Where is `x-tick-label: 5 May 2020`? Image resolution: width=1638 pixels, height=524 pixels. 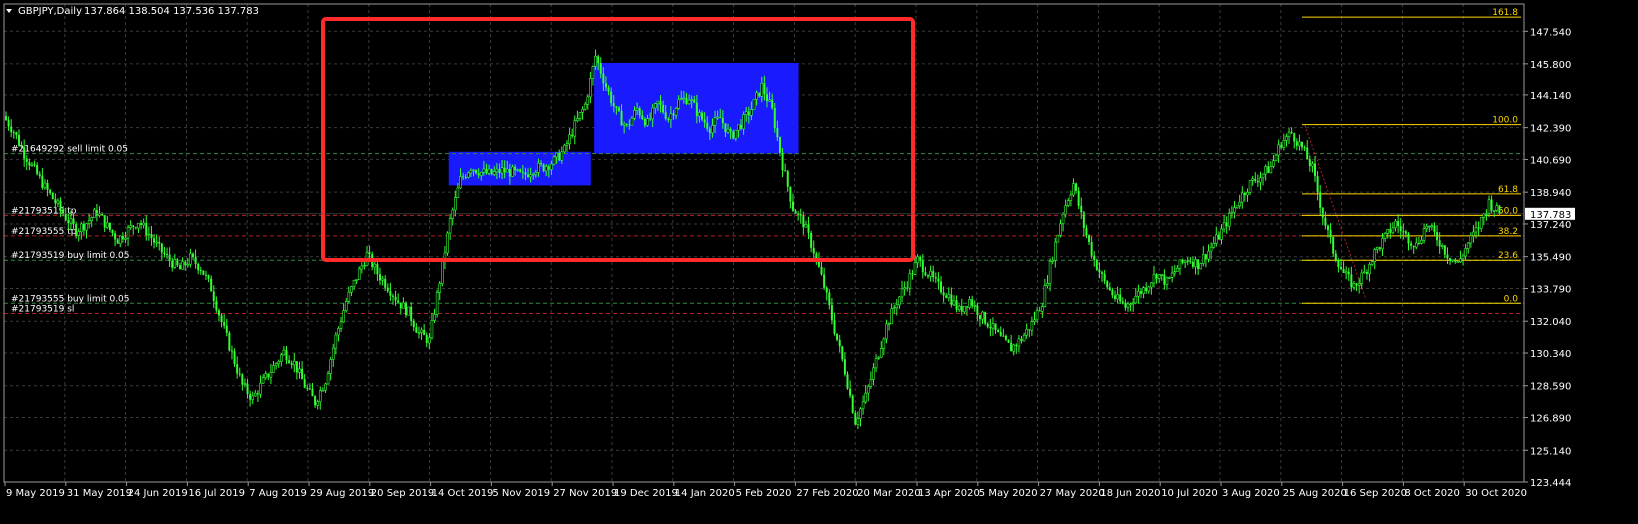 x-tick-label: 5 May 2020 is located at coordinates (1008, 493).